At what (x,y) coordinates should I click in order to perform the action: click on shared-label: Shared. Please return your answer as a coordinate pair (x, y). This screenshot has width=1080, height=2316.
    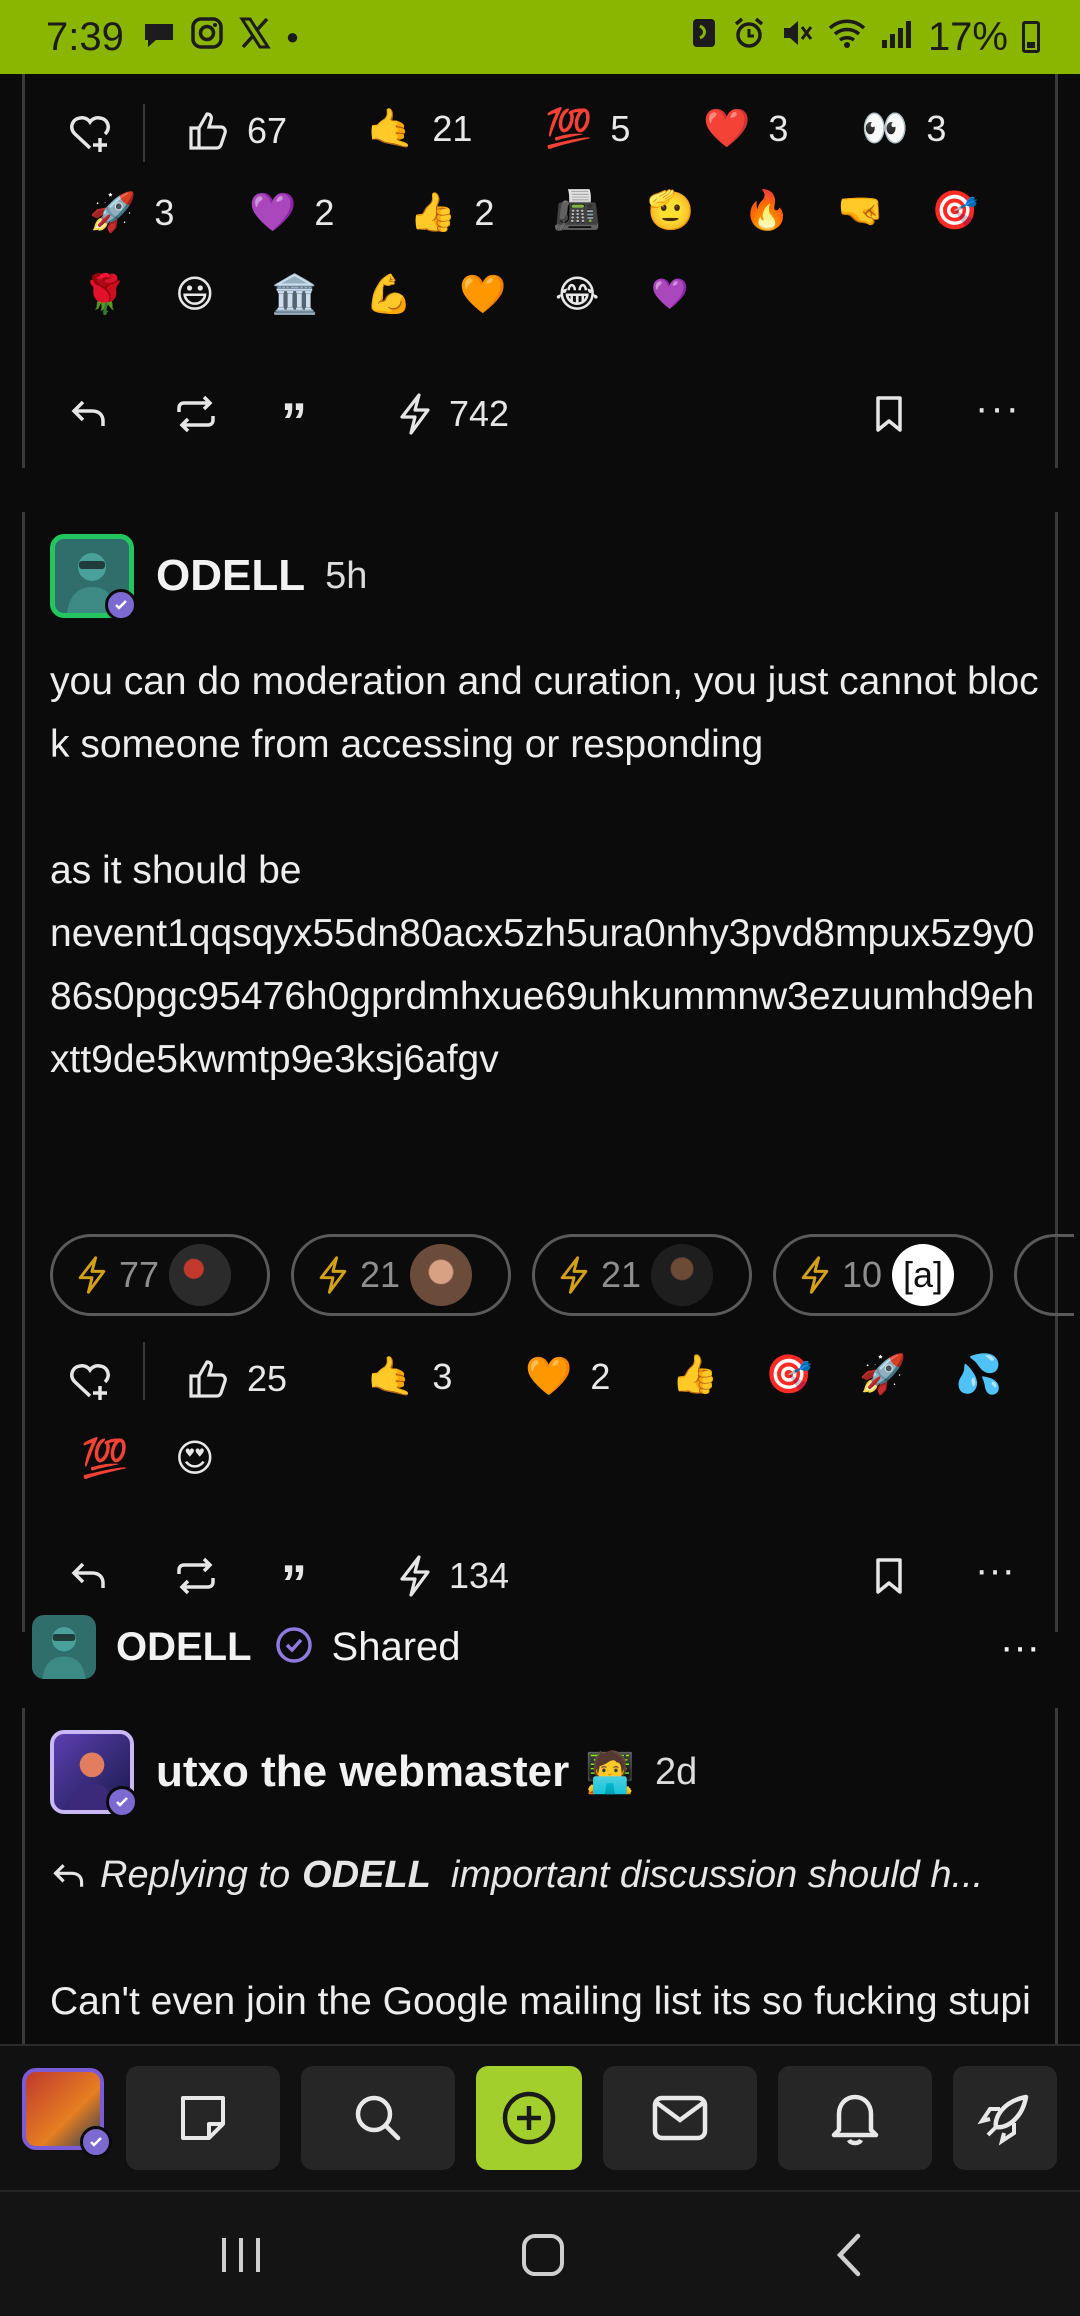
    Looking at the image, I should click on (396, 1646).